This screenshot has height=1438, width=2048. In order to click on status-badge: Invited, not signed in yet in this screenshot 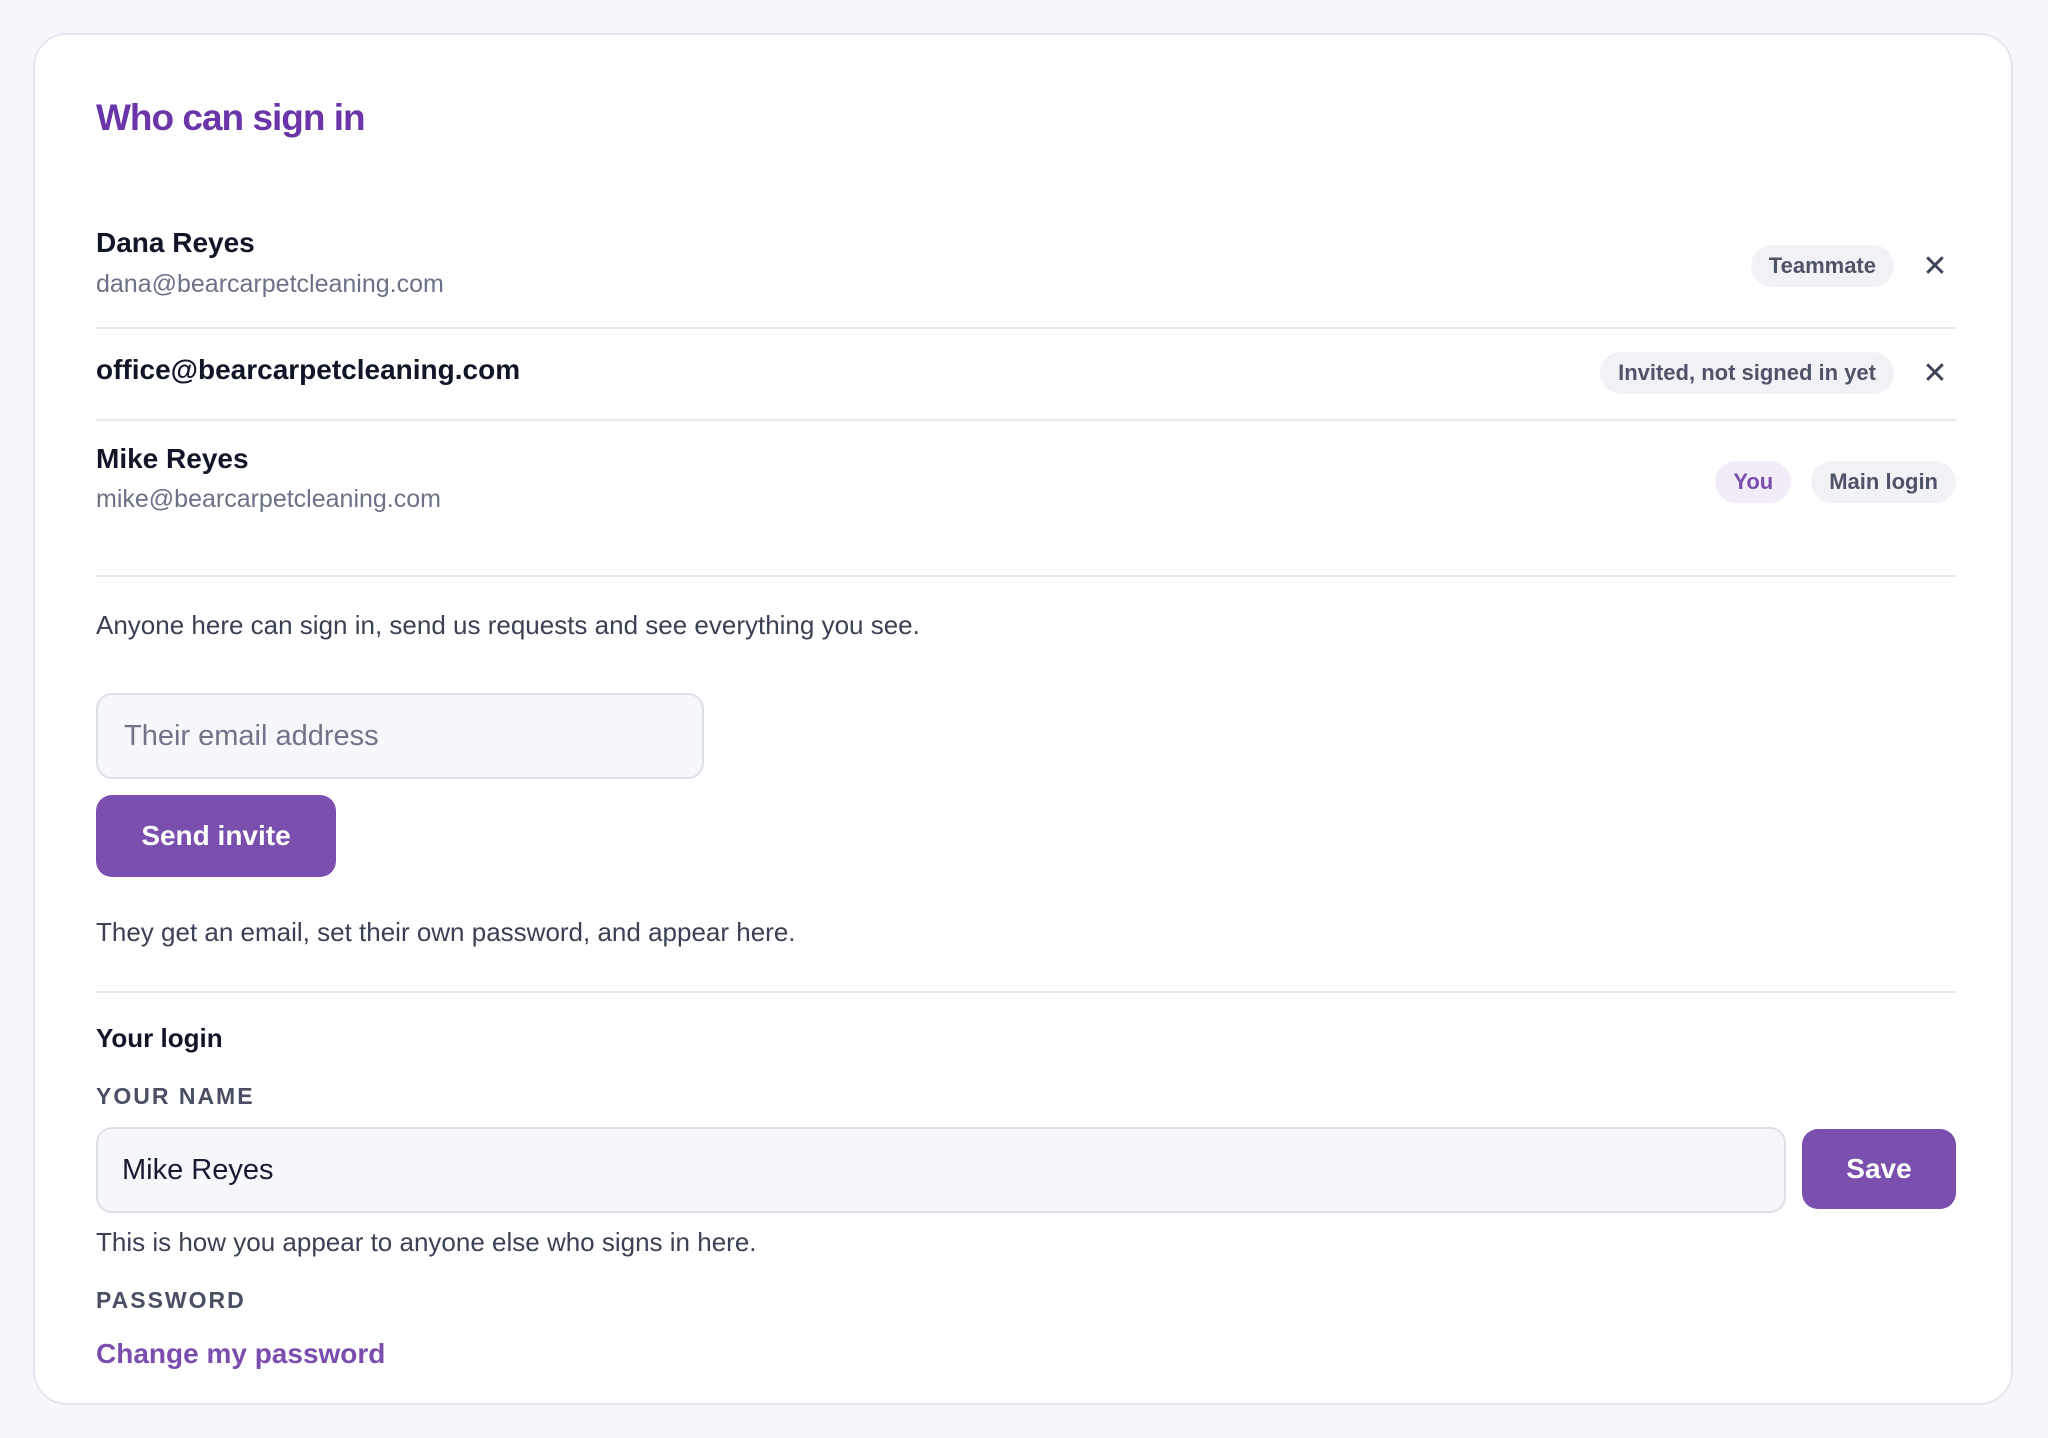, I will do `click(1747, 373)`.